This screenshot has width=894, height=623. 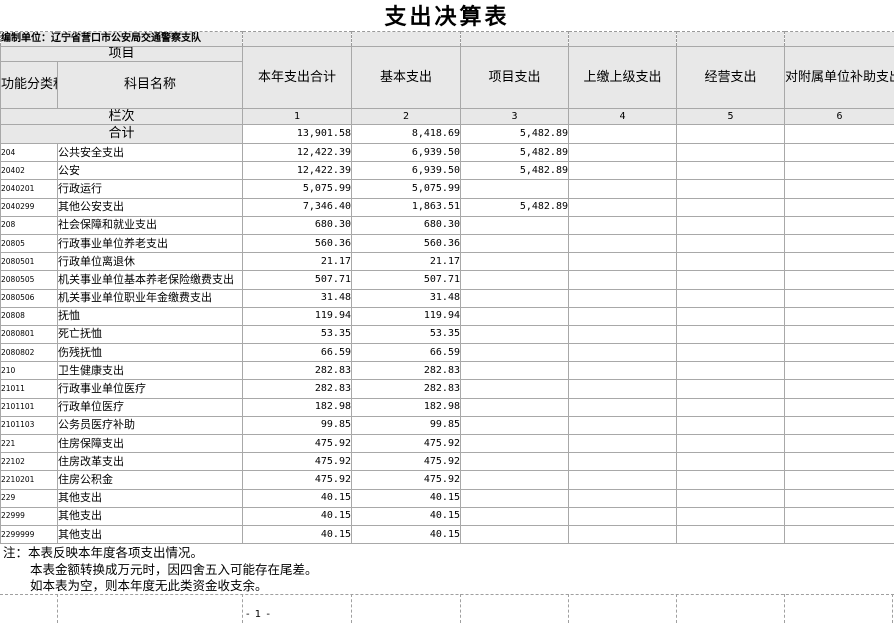 I want to click on table-row: 2210201 住房公积金 475.92 475.92, so click(x=447, y=480).